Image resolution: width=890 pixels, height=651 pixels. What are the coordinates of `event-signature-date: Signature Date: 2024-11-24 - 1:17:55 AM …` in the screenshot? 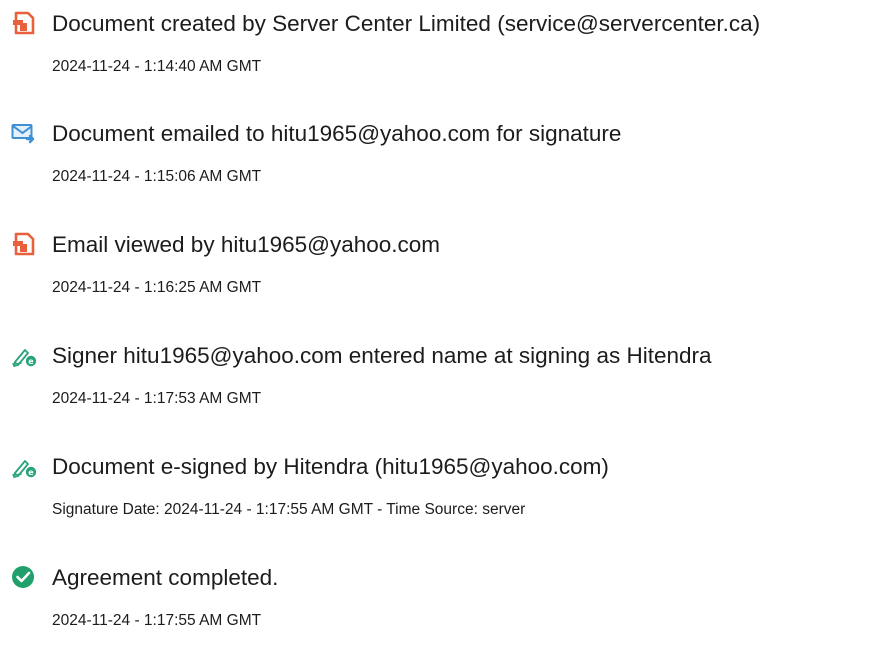 It's located at (289, 509).